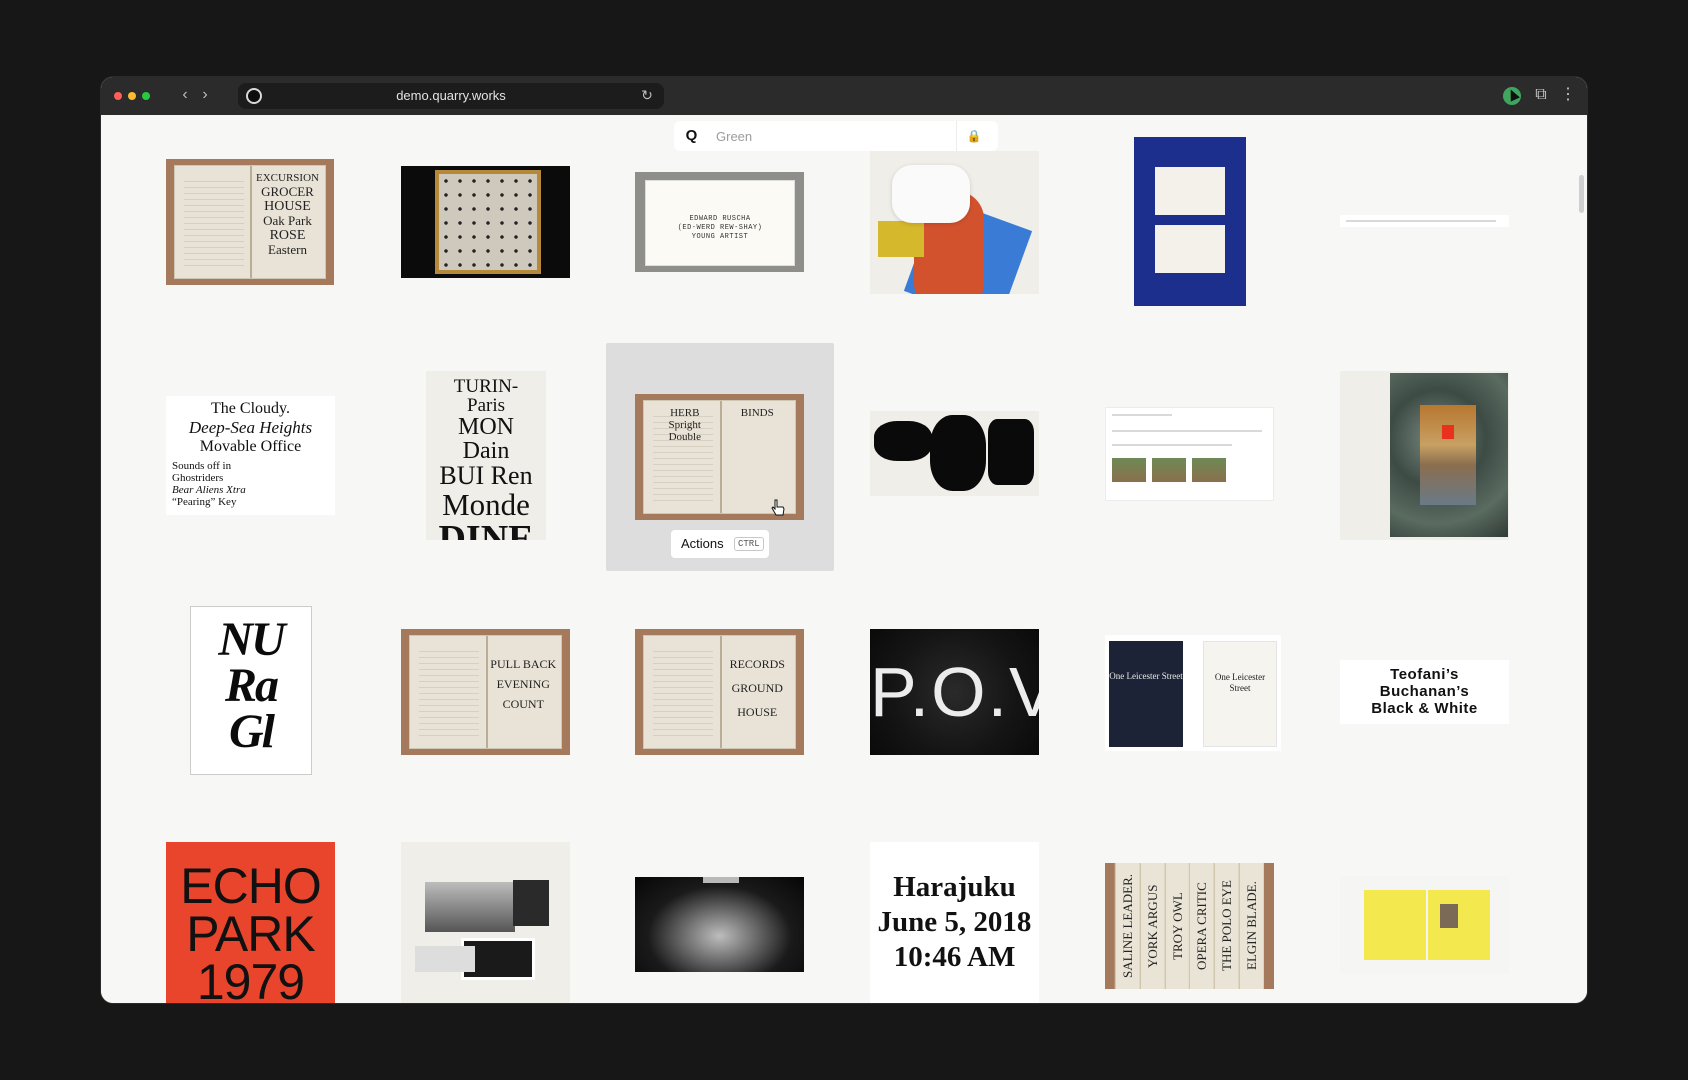 The height and width of the screenshot is (1080, 1688). What do you see at coordinates (251, 639) in the screenshot?
I see `poster-line: NU` at bounding box center [251, 639].